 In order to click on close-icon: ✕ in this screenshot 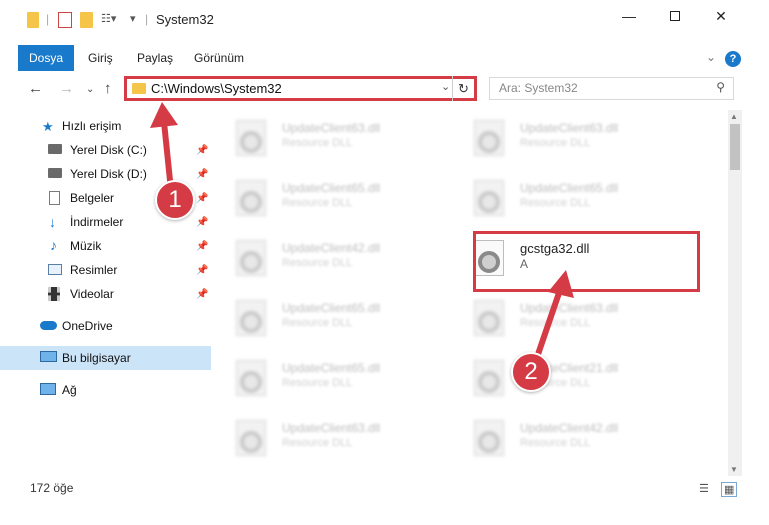, I will do `click(721, 15)`.